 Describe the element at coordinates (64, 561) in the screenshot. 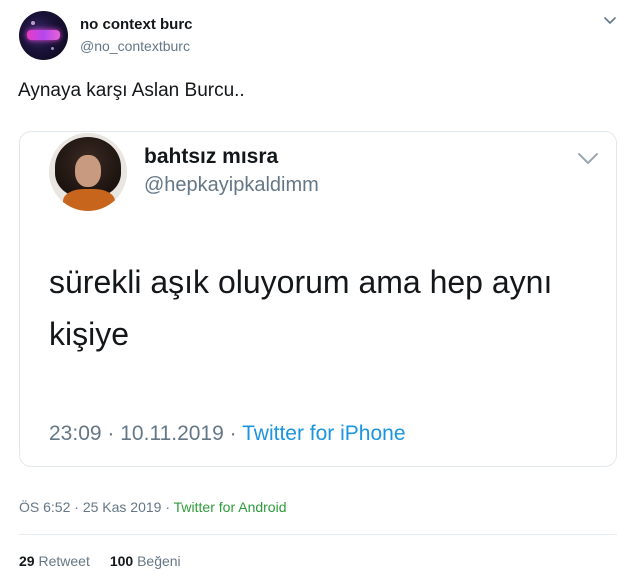

I see `retweet-label: Retweet` at that location.